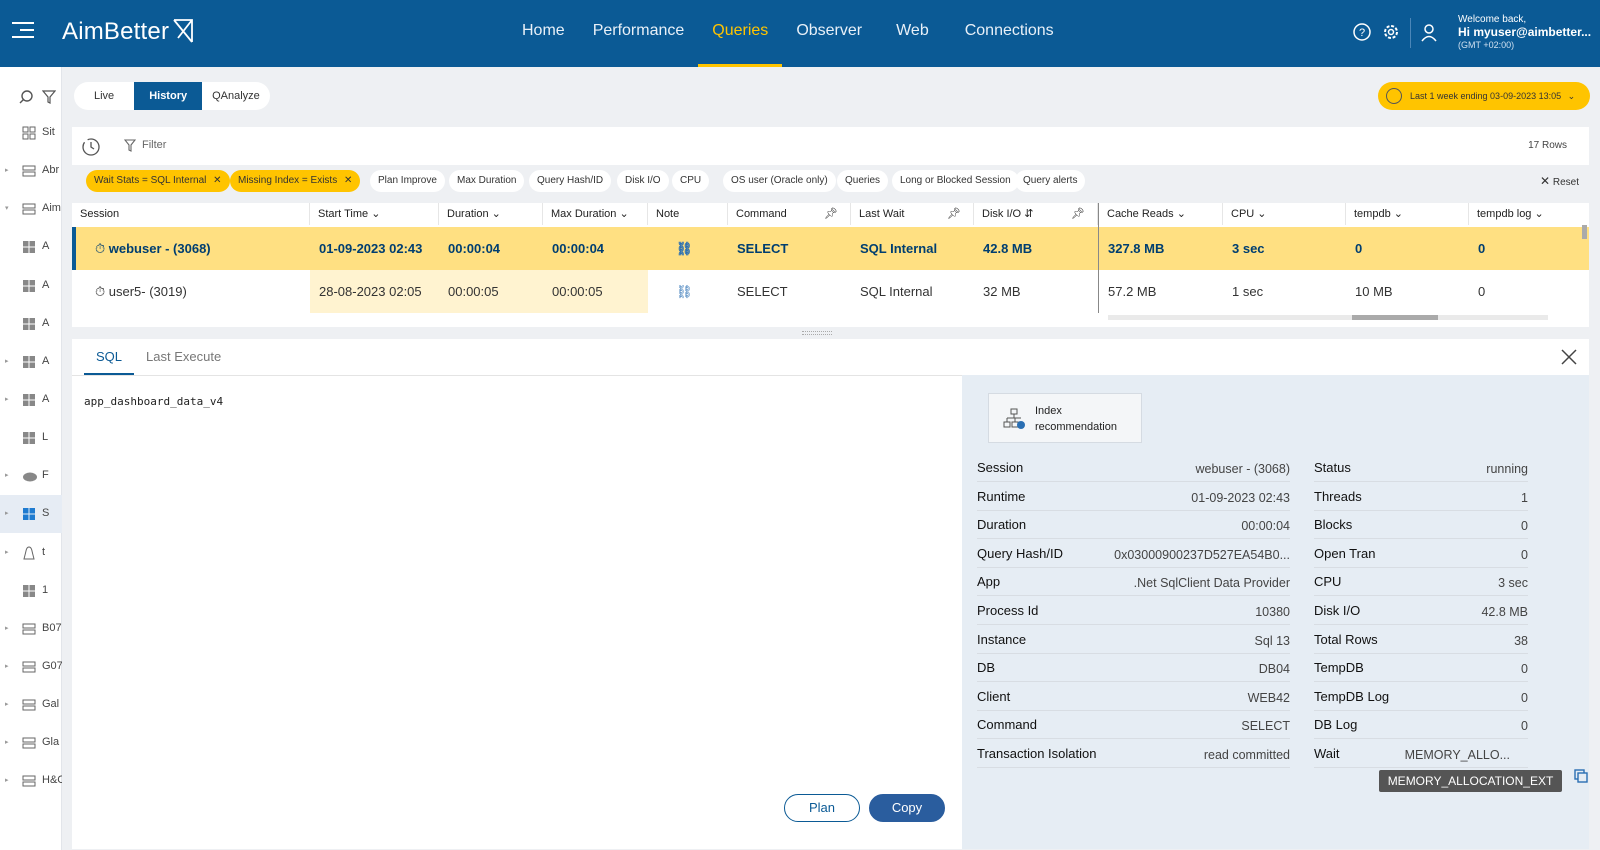 The image size is (1600, 850). Describe the element at coordinates (31, 591) in the screenshot. I see `sidebar-item: 1` at that location.